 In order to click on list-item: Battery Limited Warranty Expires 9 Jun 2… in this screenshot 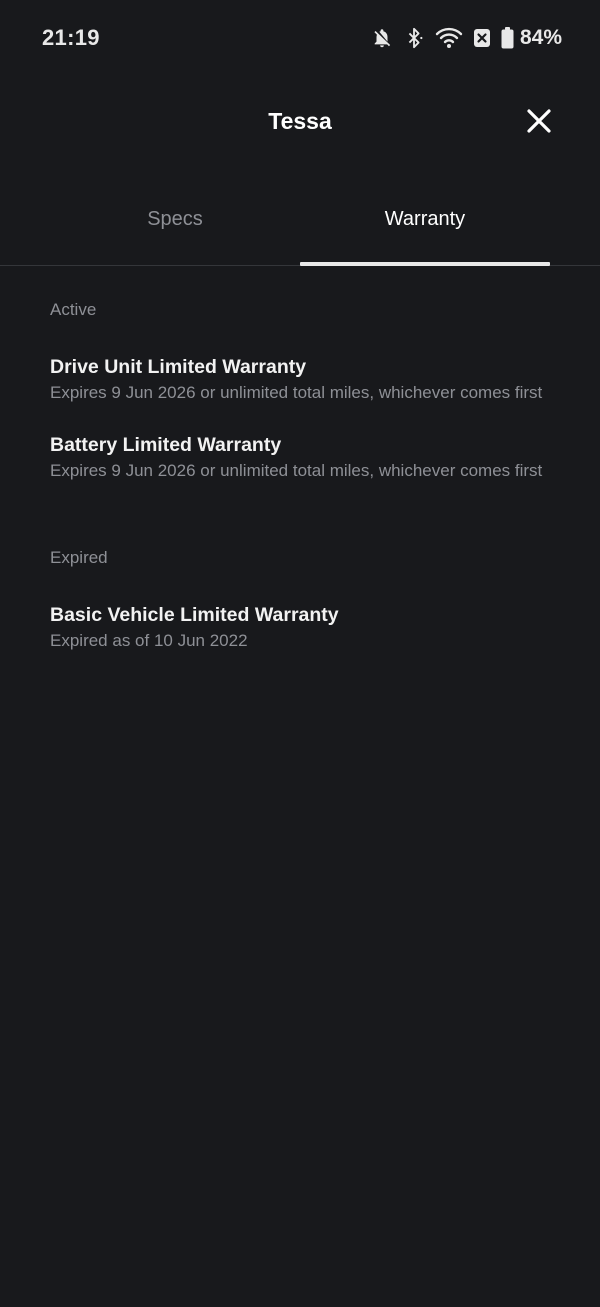, I will do `click(300, 457)`.